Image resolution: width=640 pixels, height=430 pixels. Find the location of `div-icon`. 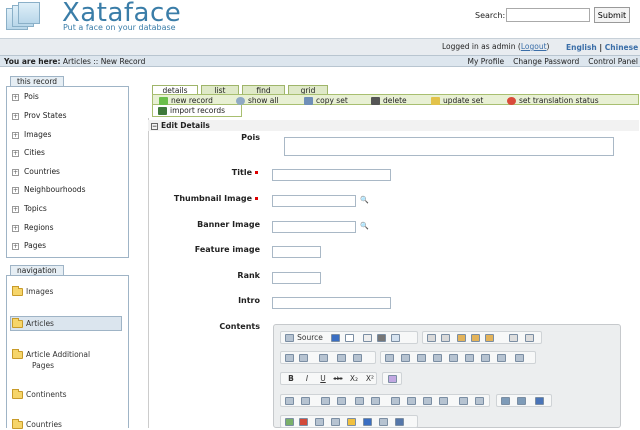

div-icon is located at coordinates (375, 401).